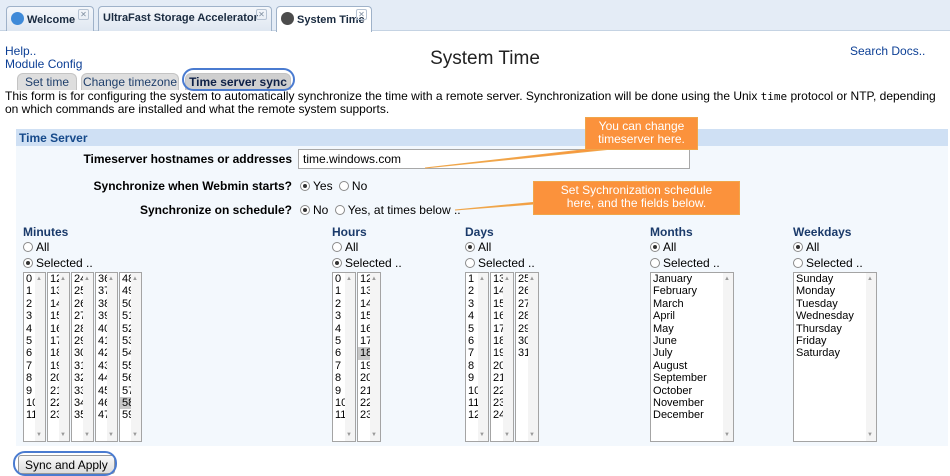 Image resolution: width=950 pixels, height=476 pixels. Describe the element at coordinates (692, 304) in the screenshot. I see `list-option: March` at that location.